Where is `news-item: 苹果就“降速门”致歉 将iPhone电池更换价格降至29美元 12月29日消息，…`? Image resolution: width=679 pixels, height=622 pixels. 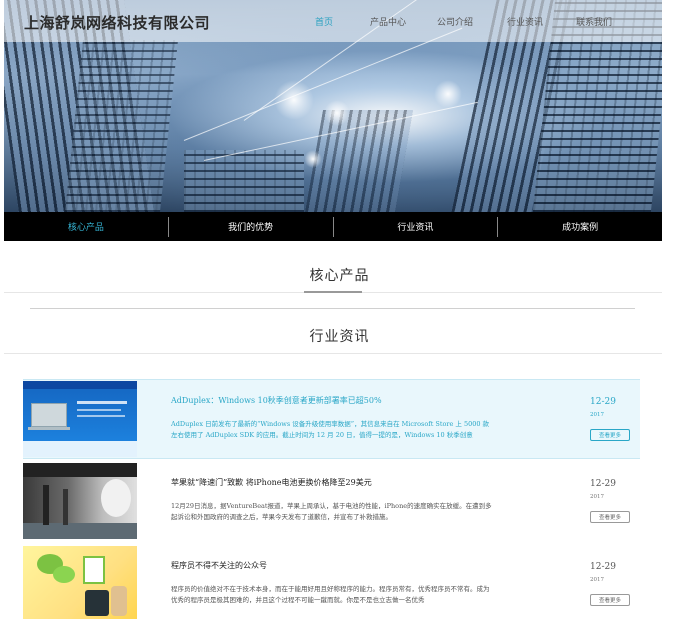 news-item: 苹果就“降速门”致歉 将iPhone电池更换价格降至29美元 12月29日消息，… is located at coordinates (331, 502).